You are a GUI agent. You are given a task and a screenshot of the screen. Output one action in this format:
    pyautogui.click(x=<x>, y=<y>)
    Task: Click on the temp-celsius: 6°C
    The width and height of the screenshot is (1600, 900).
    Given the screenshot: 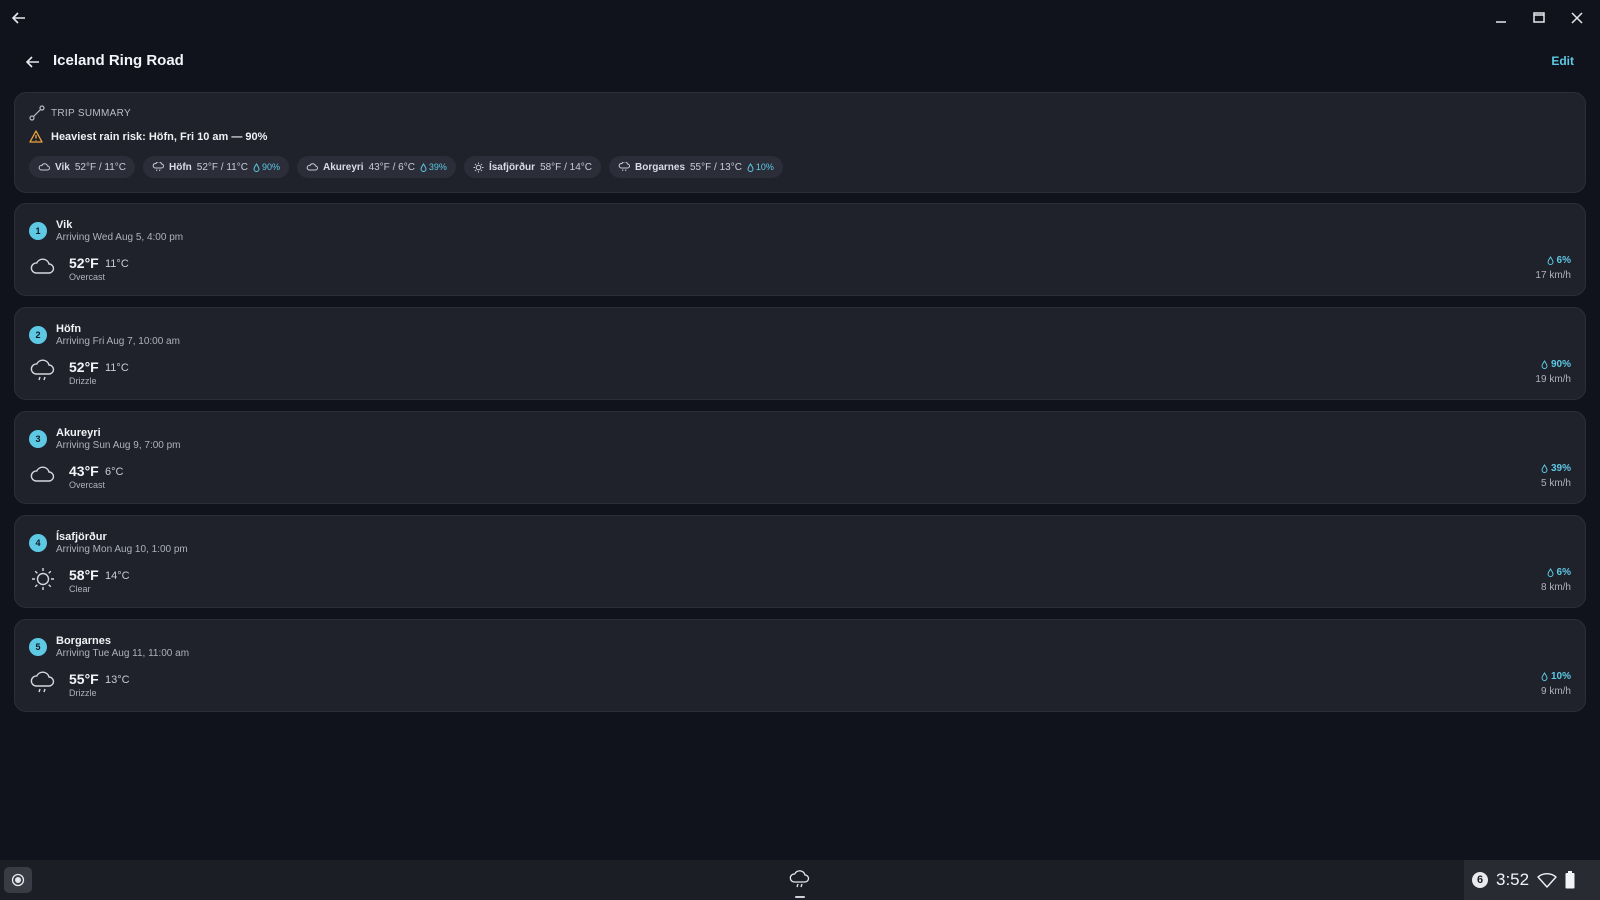 What is the action you would take?
    pyautogui.click(x=114, y=472)
    